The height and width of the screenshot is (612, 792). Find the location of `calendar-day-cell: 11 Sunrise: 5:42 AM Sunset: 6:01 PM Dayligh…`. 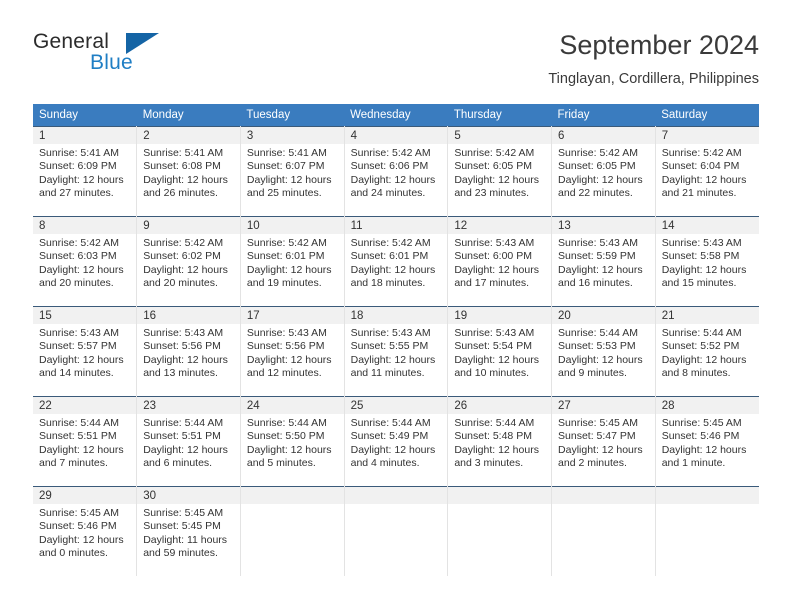

calendar-day-cell: 11 Sunrise: 5:42 AM Sunset: 6:01 PM Dayligh… is located at coordinates (396, 261).